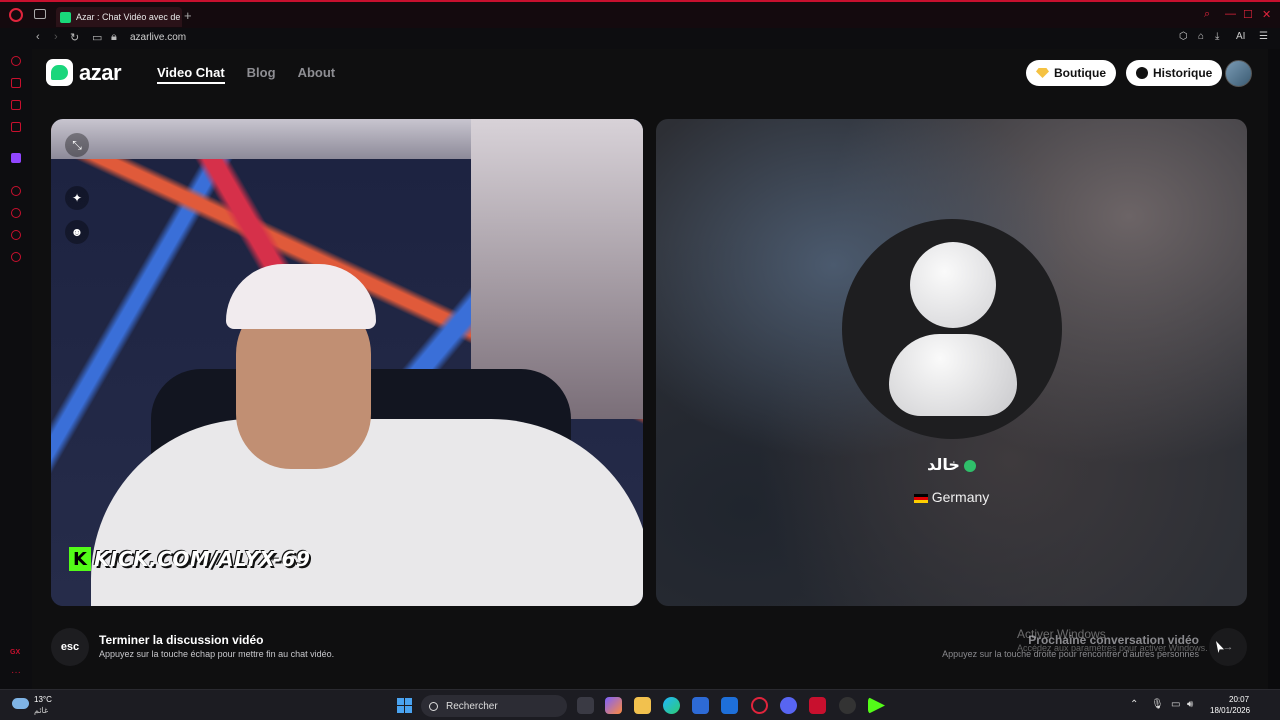 Image resolution: width=1280 pixels, height=720 pixels. Describe the element at coordinates (788, 705) in the screenshot. I see `discord-icon` at that location.